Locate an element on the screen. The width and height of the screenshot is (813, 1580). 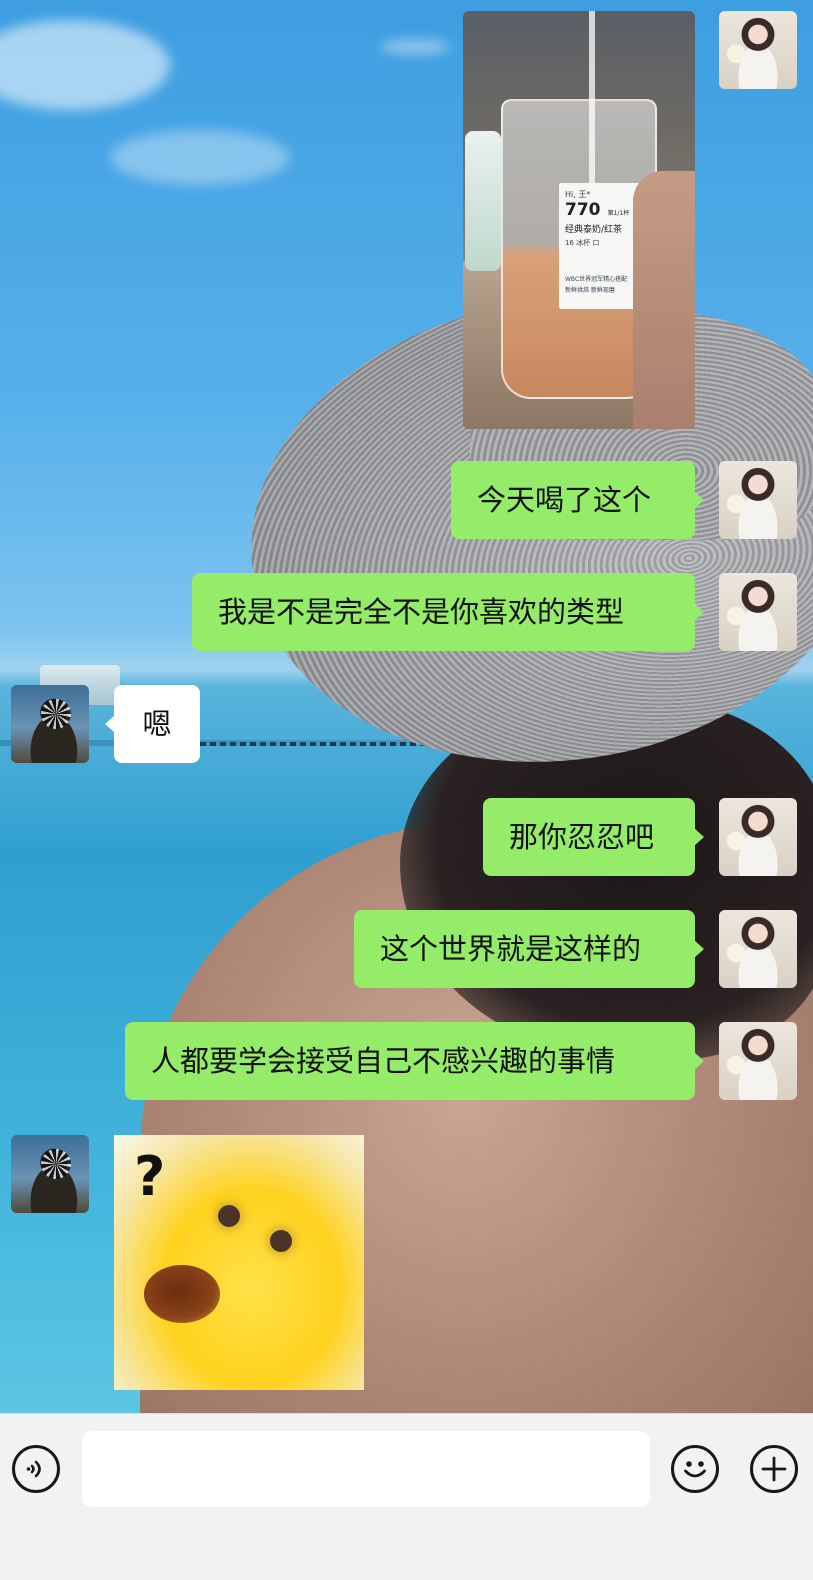
message-text-input is located at coordinates (366, 1469).